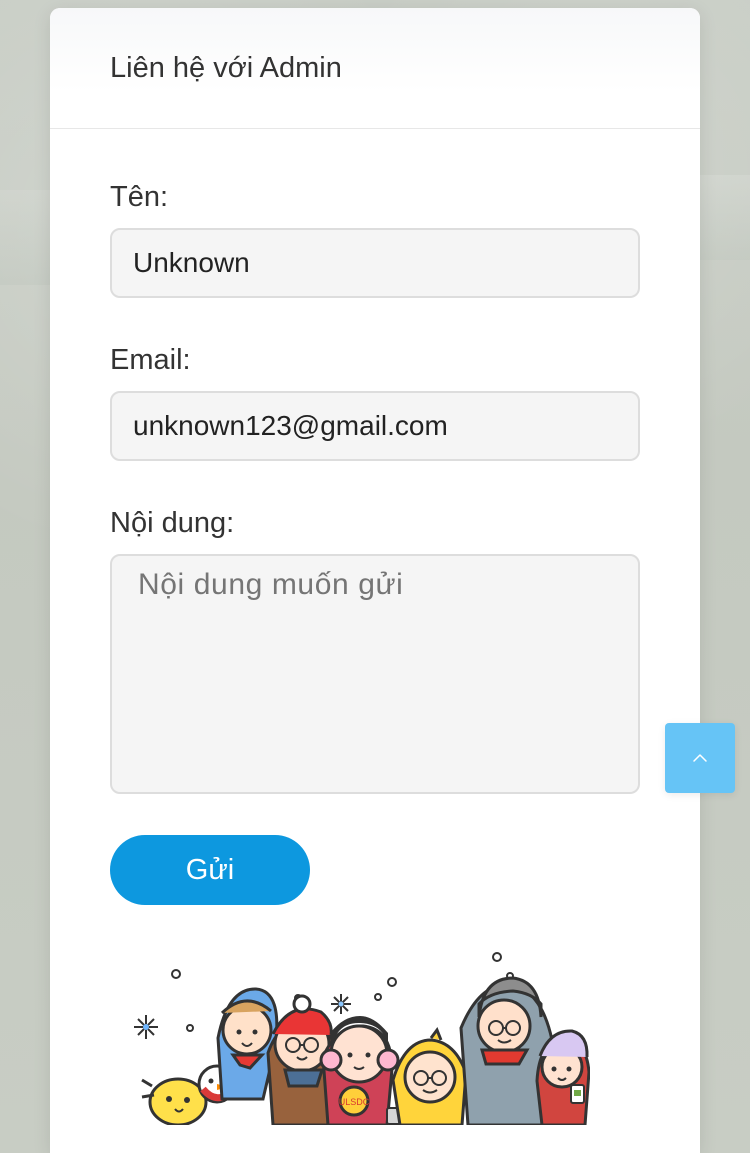 This screenshot has width=750, height=1153. What do you see at coordinates (25, 237) in the screenshot?
I see `backdrop-detail-left` at bounding box center [25, 237].